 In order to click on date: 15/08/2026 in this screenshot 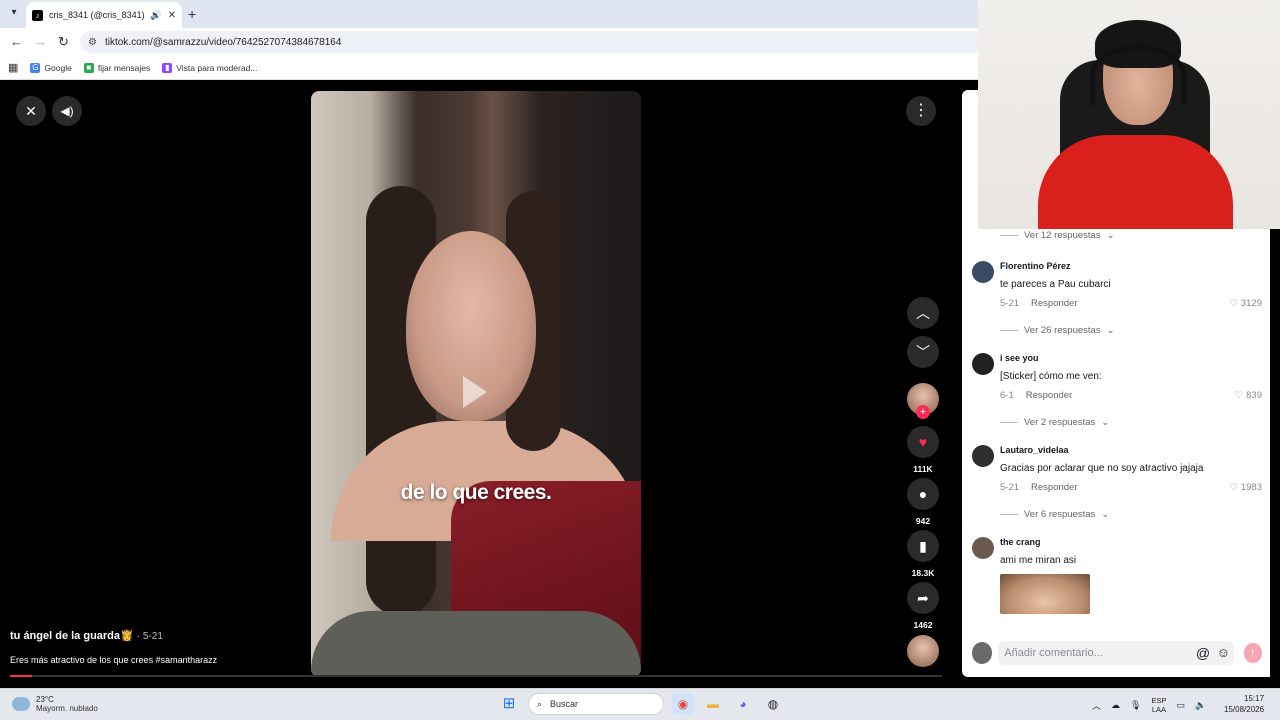, I will do `click(1244, 709)`.